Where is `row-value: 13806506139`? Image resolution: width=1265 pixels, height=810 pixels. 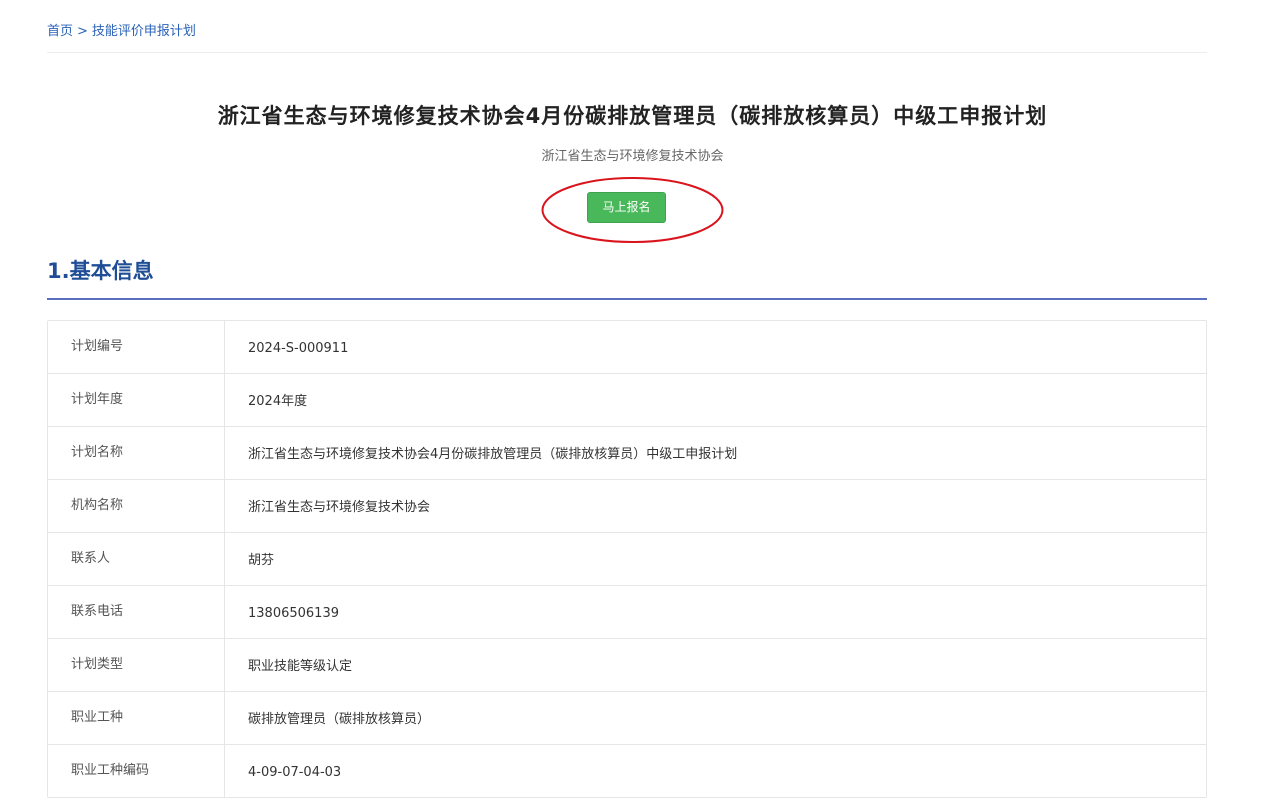
row-value: 13806506139 is located at coordinates (293, 613).